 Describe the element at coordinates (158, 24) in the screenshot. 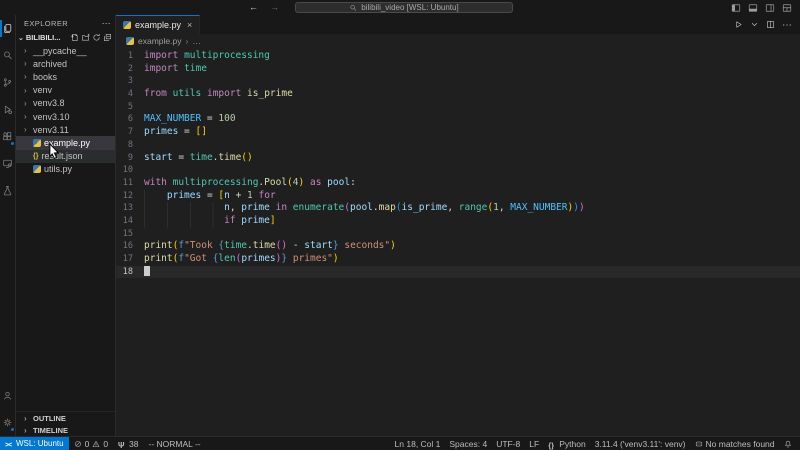

I see `tab-example-py: example.py ×` at that location.